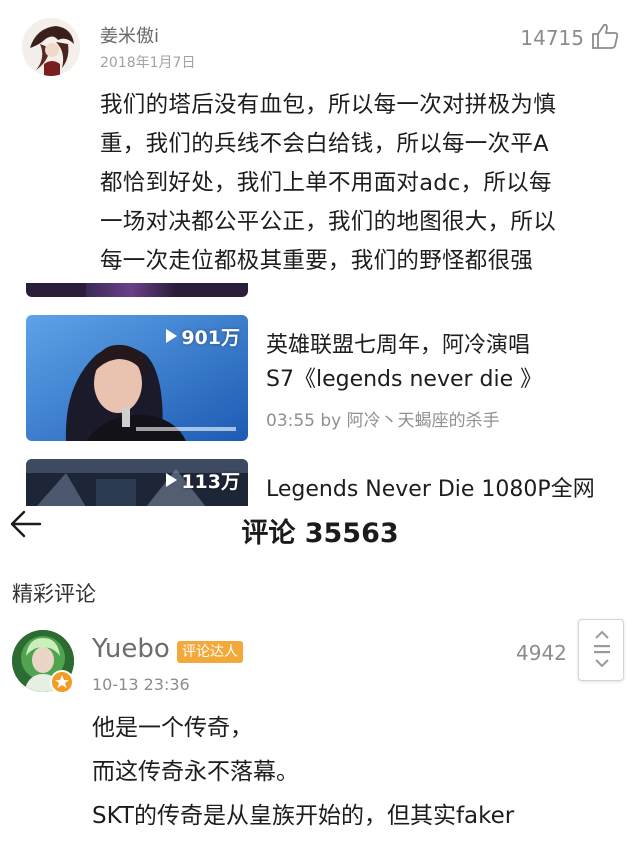  Describe the element at coordinates (320, 533) in the screenshot. I see `comments-title: 评论 35563` at that location.